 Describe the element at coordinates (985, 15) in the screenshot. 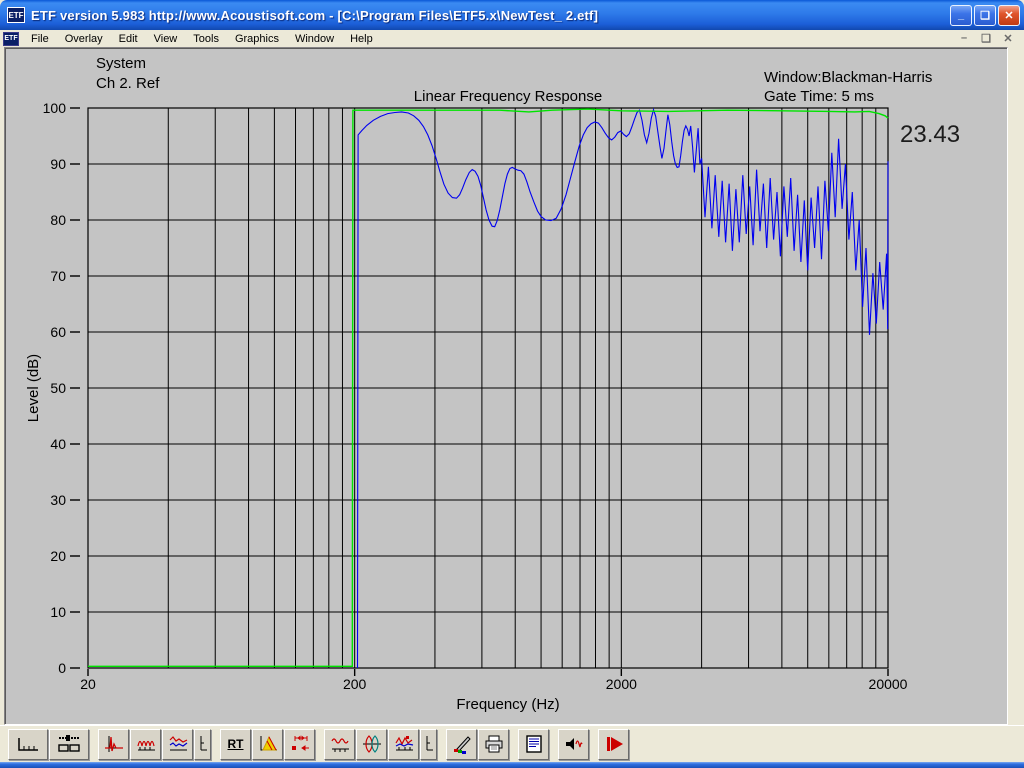

I see `restore-button: ❏` at that location.